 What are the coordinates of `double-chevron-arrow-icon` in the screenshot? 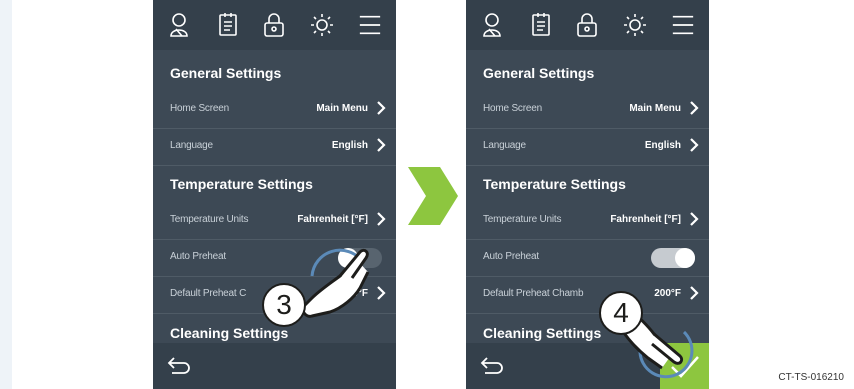 It's located at (433, 196).